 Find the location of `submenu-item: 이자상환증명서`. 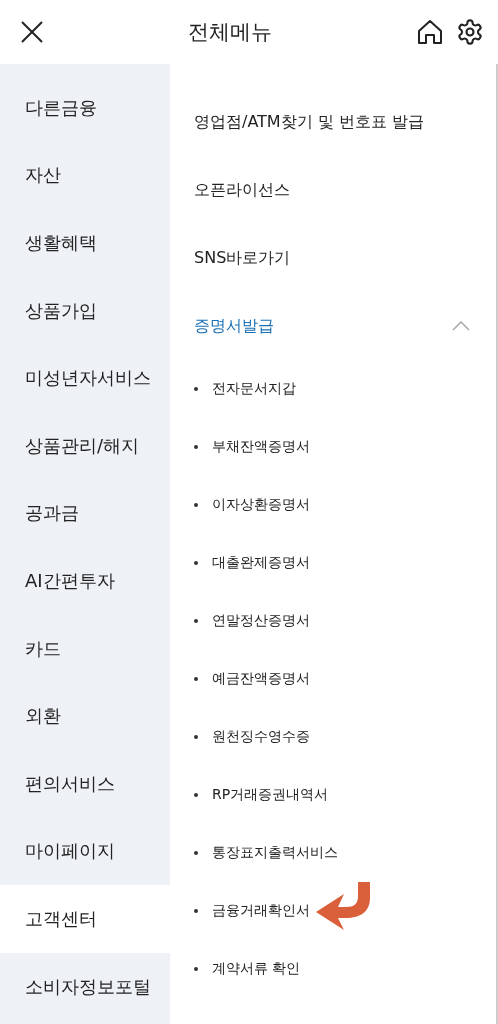

submenu-item: 이자상환증명서 is located at coordinates (261, 505).